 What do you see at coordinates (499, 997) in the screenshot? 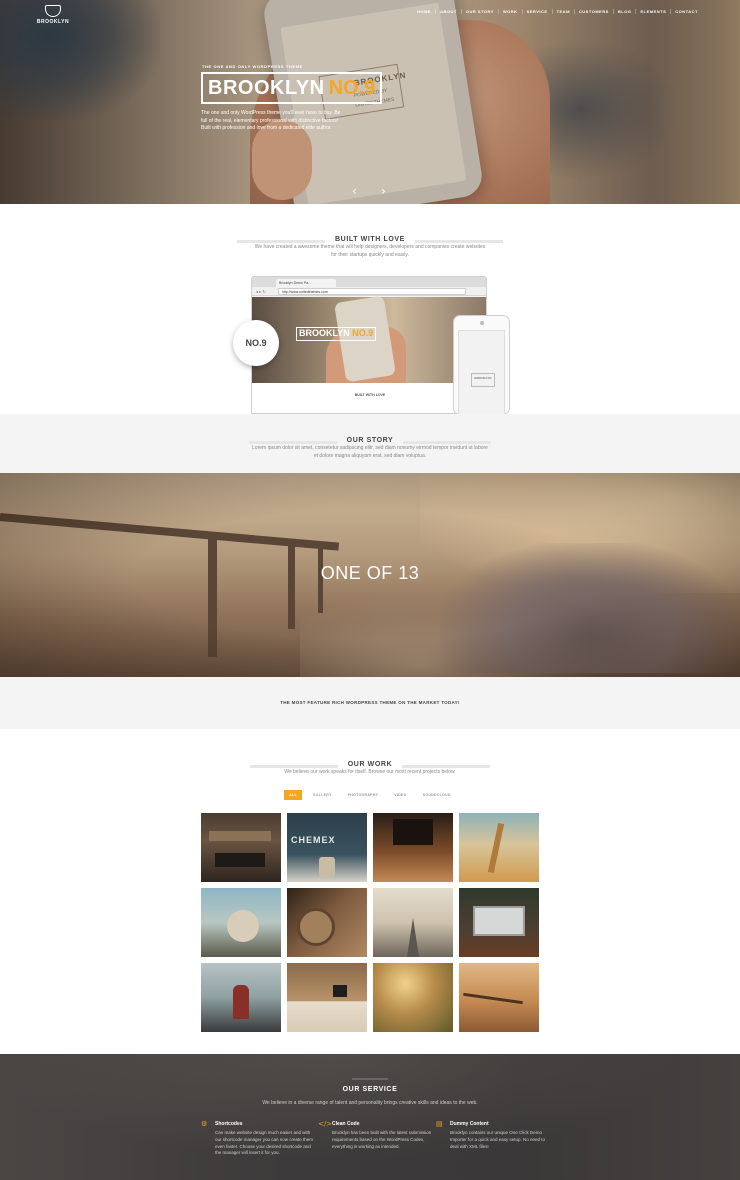
I see `portfolio-item-fence-field` at bounding box center [499, 997].